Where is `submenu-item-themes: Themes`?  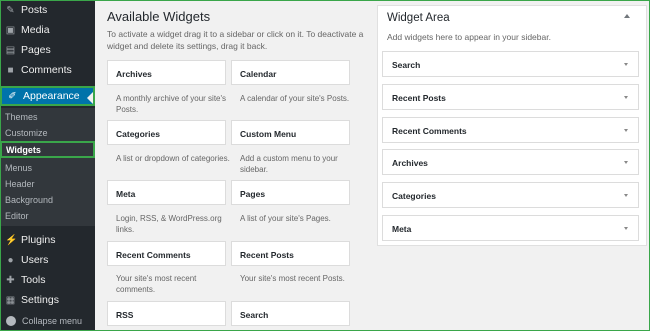 submenu-item-themes: Themes is located at coordinates (21, 117).